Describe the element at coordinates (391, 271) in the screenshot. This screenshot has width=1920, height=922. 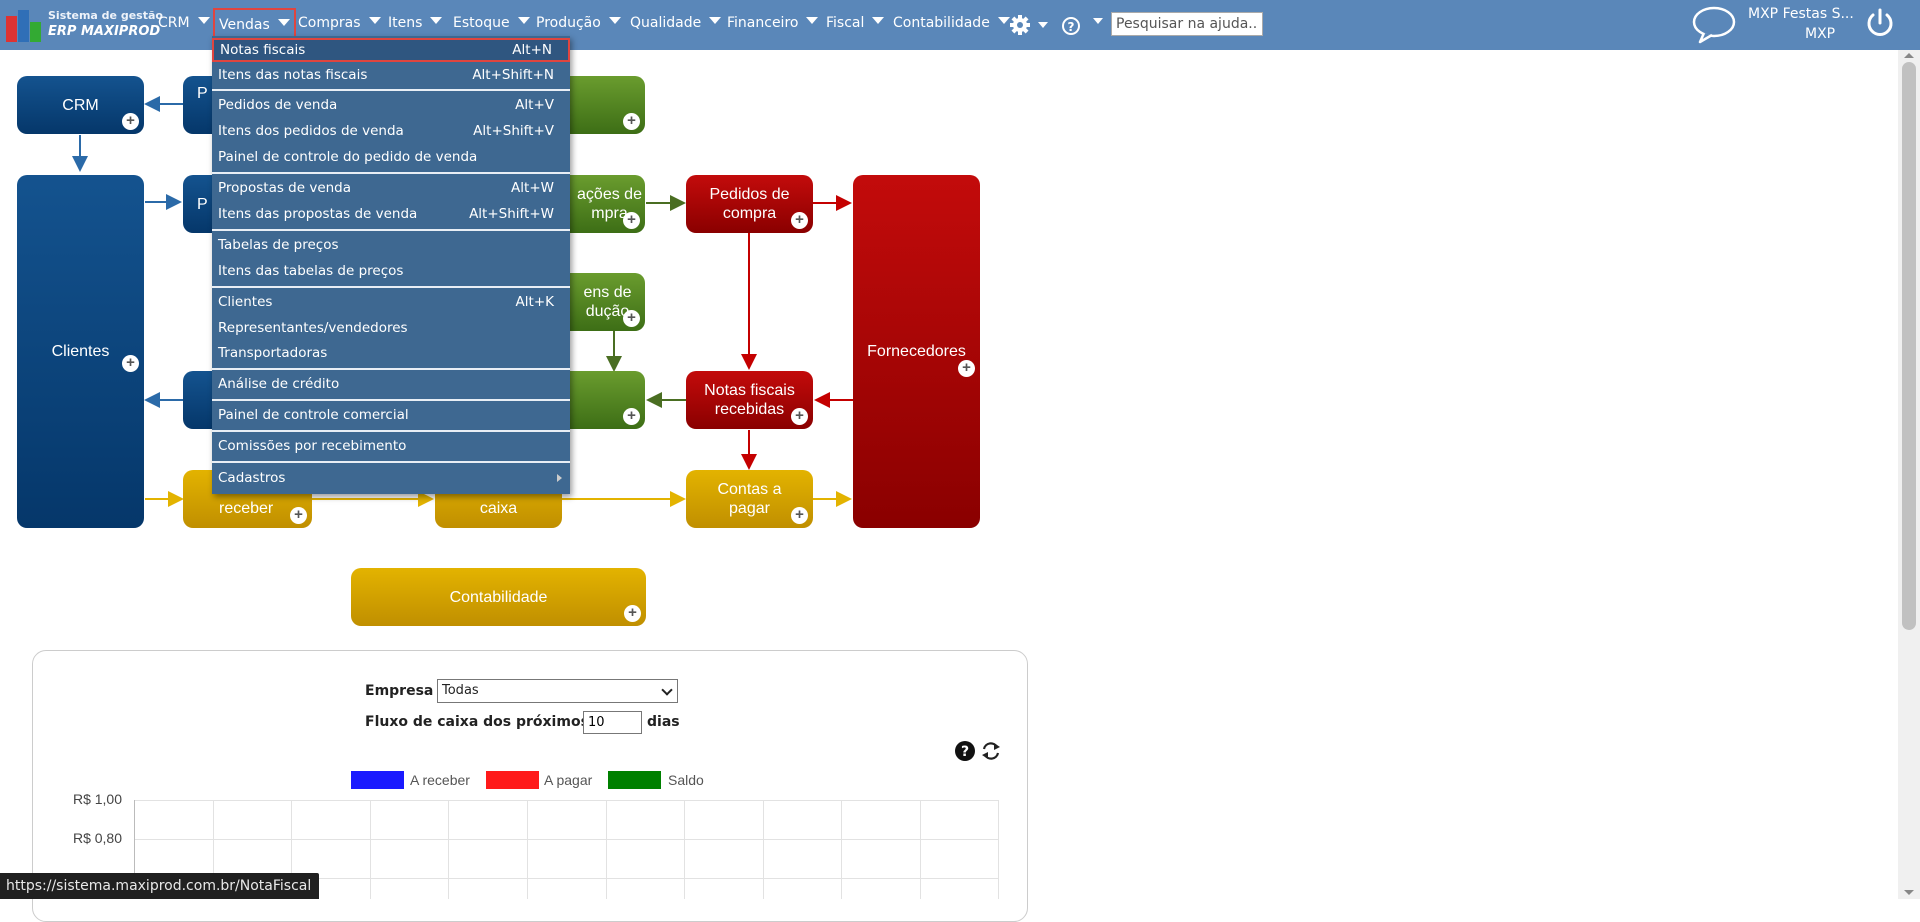
I see `menu-item-itens-tabelas-precos: Itens das tabelas de preços` at that location.